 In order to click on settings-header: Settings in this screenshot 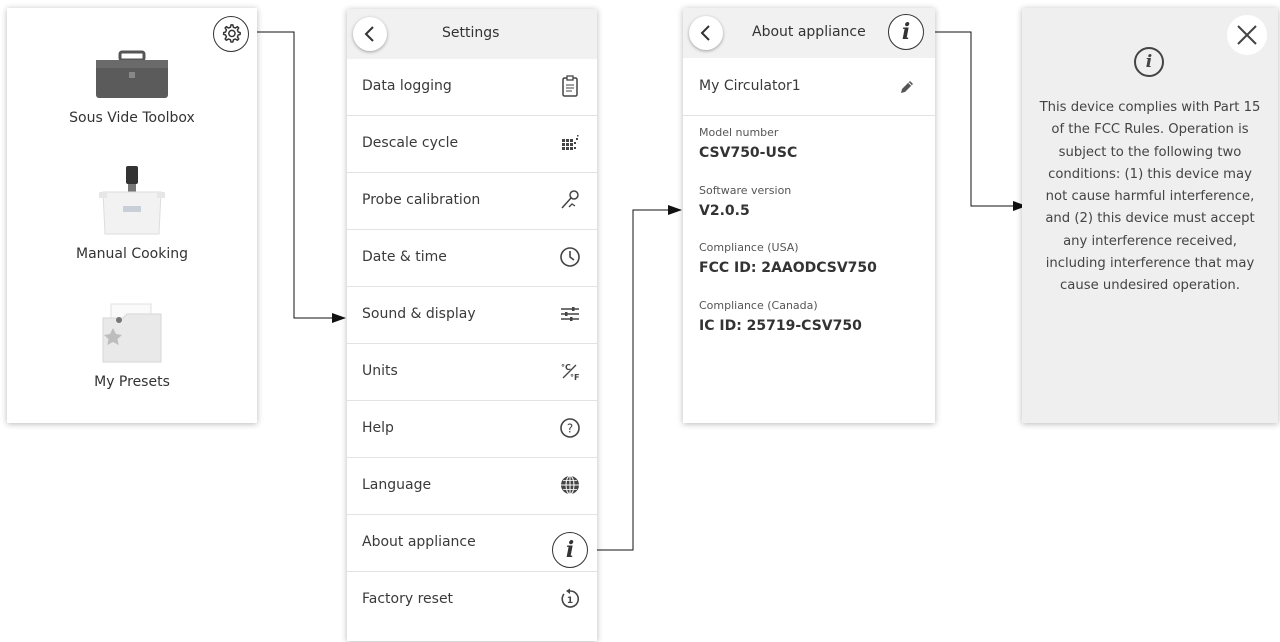, I will do `click(472, 34)`.